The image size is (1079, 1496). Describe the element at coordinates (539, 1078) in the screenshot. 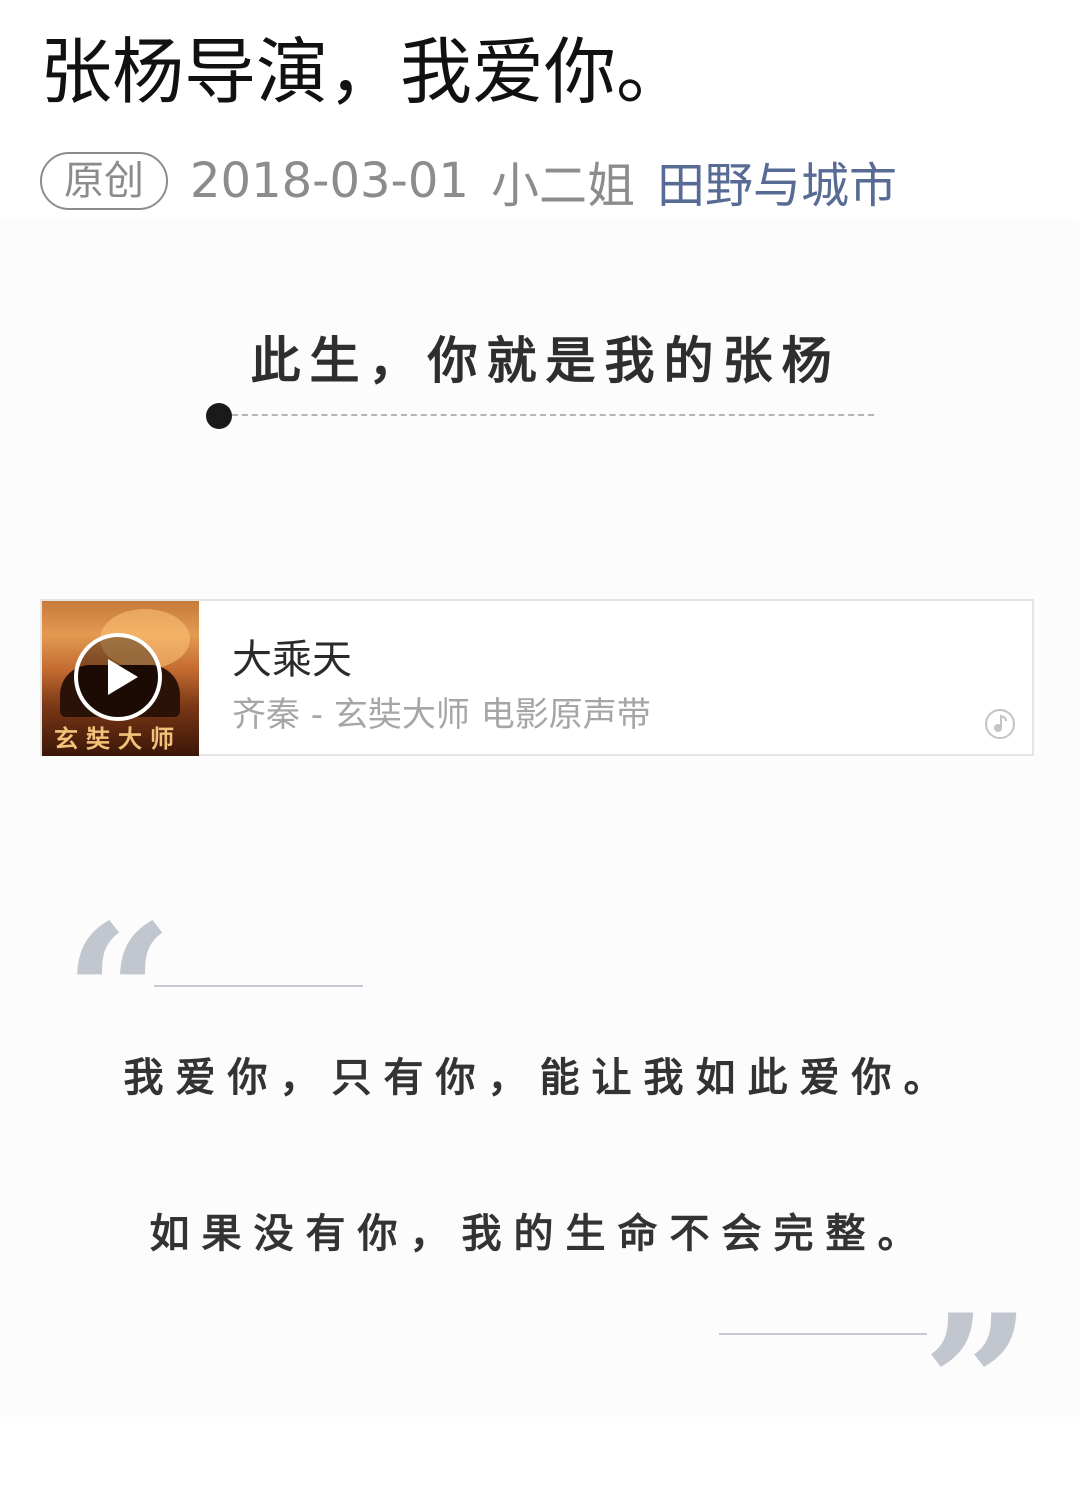

I see `quote-line-1: 我爱你，只有你，能让我如此爱你。` at that location.